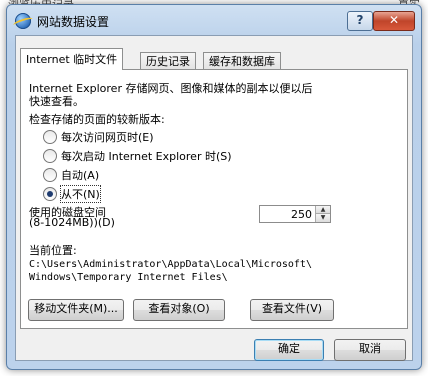  Describe the element at coordinates (323, 210) in the screenshot. I see `spin-up-icon: ▲` at that location.